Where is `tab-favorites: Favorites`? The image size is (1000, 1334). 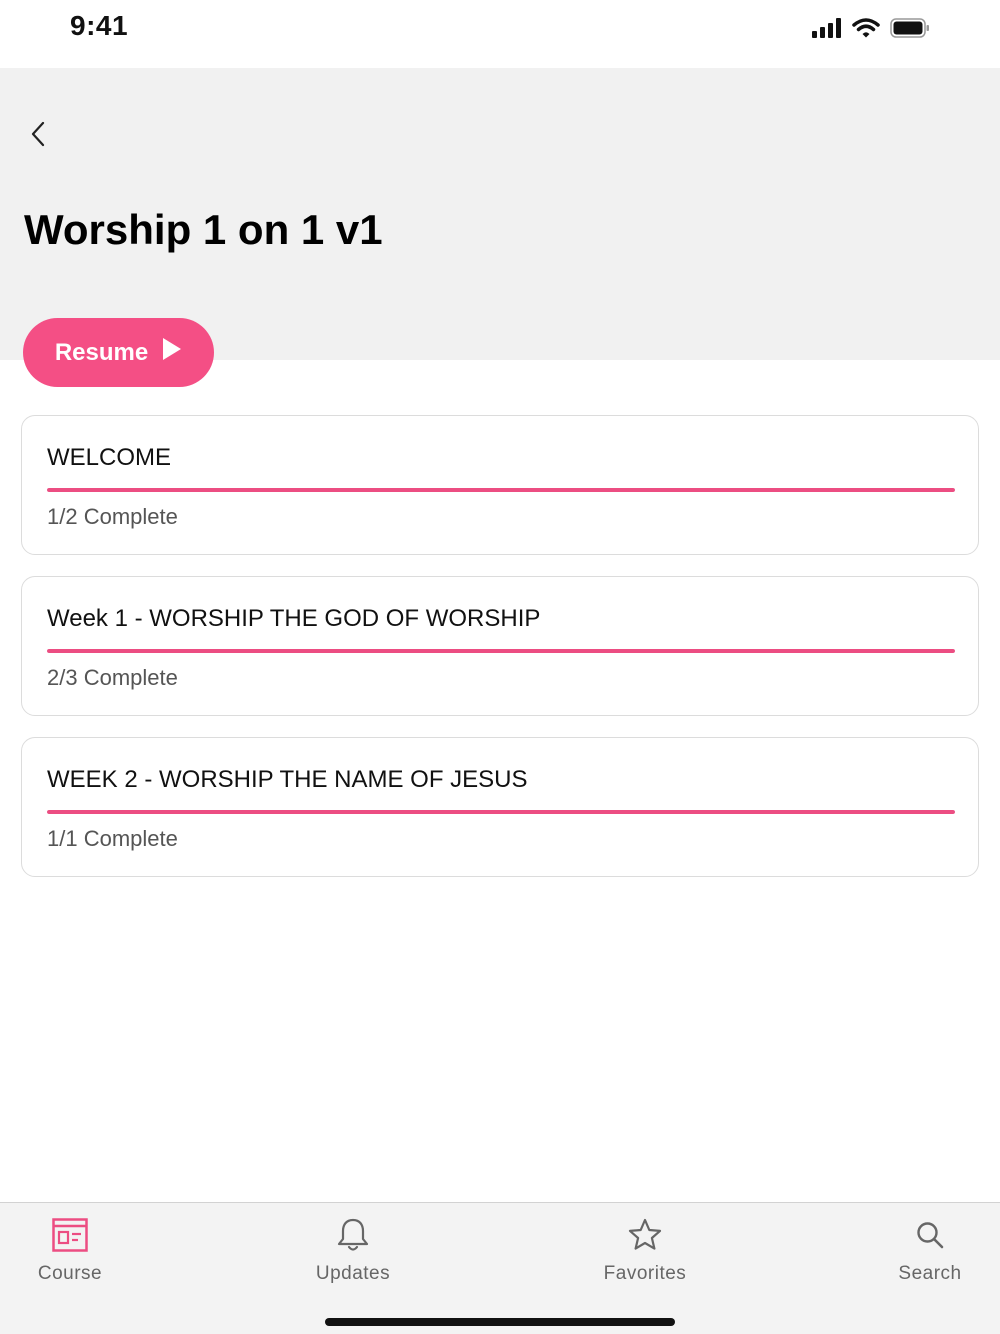 tab-favorites: Favorites is located at coordinates (645, 1250).